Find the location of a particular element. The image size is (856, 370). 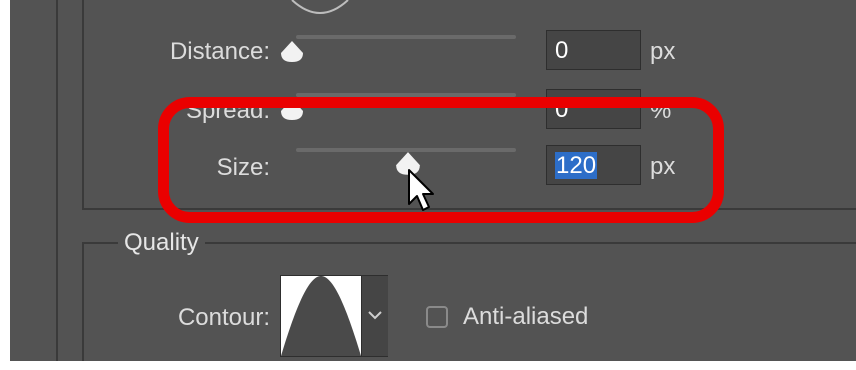

contour-label: Contour: is located at coordinates (223, 317).